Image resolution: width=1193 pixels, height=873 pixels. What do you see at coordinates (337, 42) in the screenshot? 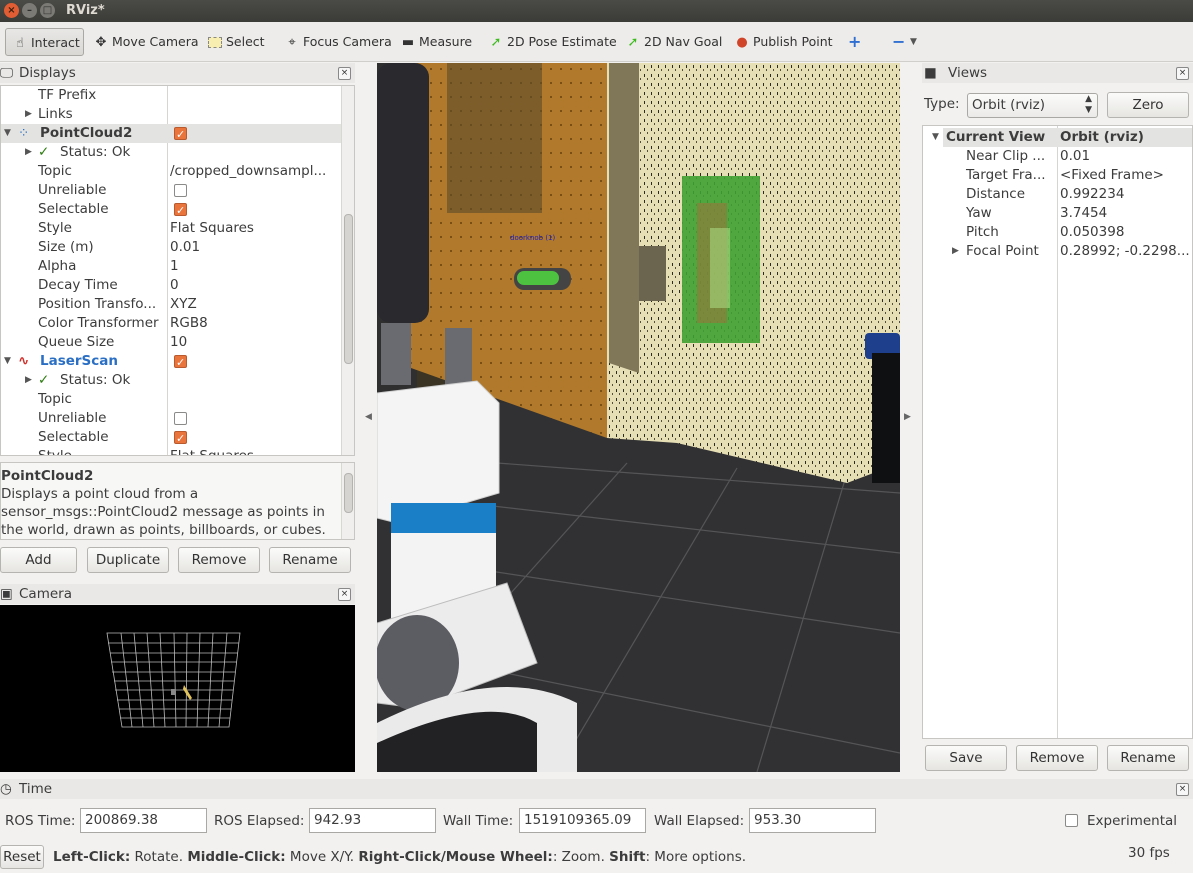
I see `focus-camera-tool-button: ⌖ Focus Camera` at bounding box center [337, 42].